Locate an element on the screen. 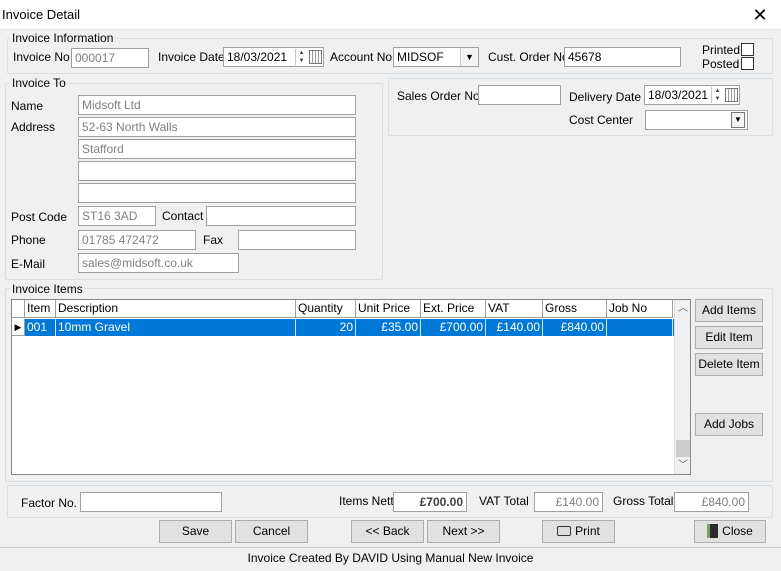 The image size is (781, 571). window-title: Invoice Detail is located at coordinates (41, 14).